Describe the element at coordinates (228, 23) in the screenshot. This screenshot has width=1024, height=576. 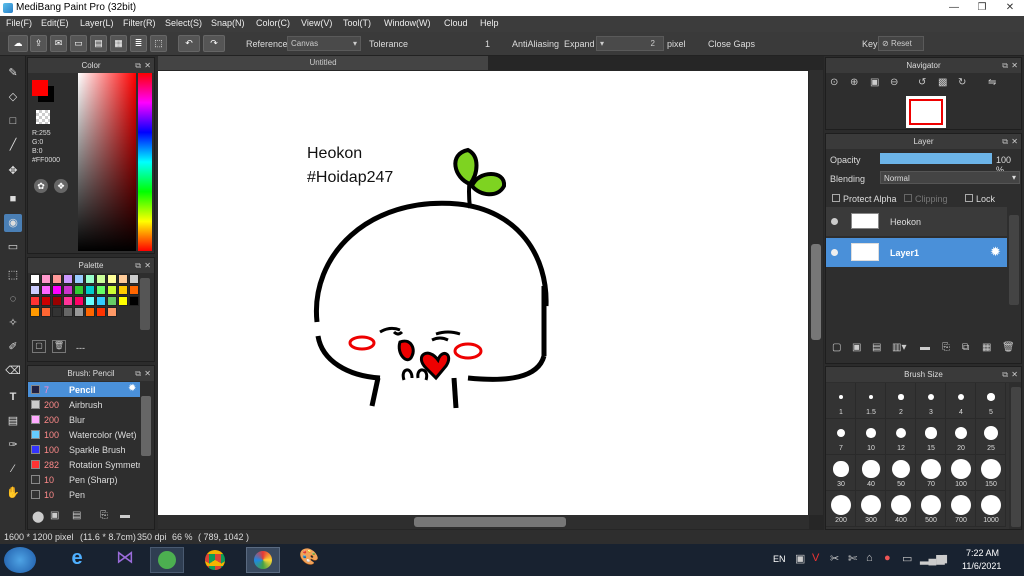
I see `menu-snap: Snap(N)` at that location.